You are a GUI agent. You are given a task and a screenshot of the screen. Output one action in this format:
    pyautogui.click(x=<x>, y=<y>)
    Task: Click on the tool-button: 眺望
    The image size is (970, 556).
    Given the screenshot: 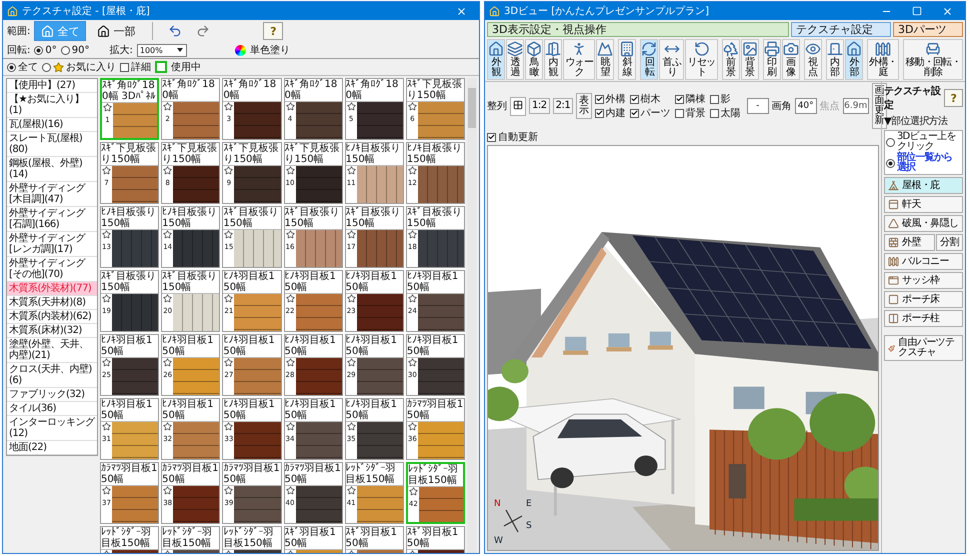 What is the action you would take?
    pyautogui.click(x=605, y=59)
    